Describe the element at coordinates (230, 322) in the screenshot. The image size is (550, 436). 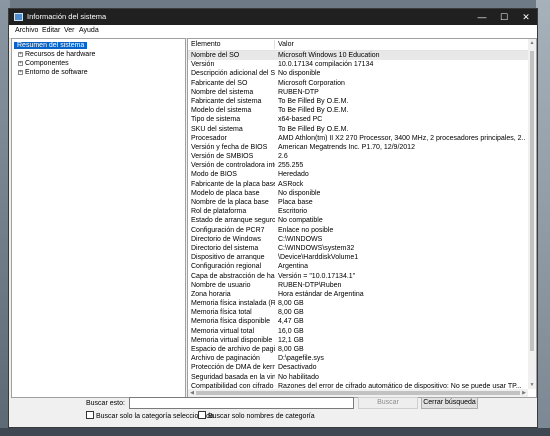
I see `item-name-cell: Memoria física disponible` at that location.